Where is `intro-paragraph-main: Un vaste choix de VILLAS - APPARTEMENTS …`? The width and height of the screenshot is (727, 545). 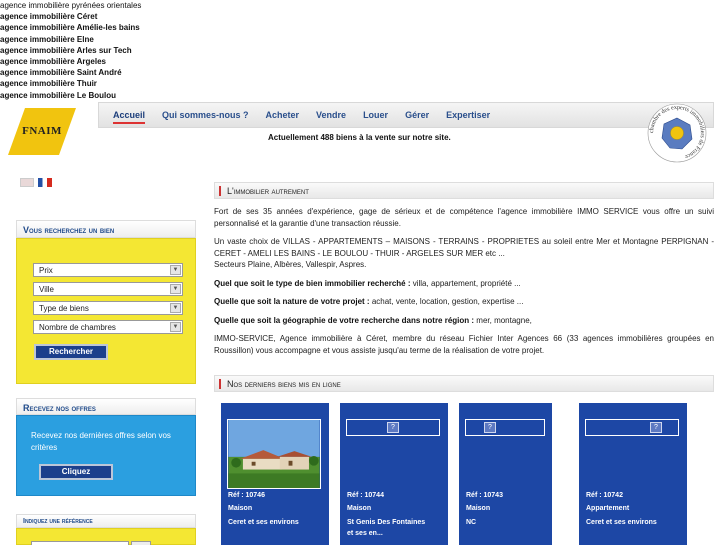 intro-paragraph-main: Un vaste choix de VILLAS - APPARTEMENTS … is located at coordinates (464, 247).